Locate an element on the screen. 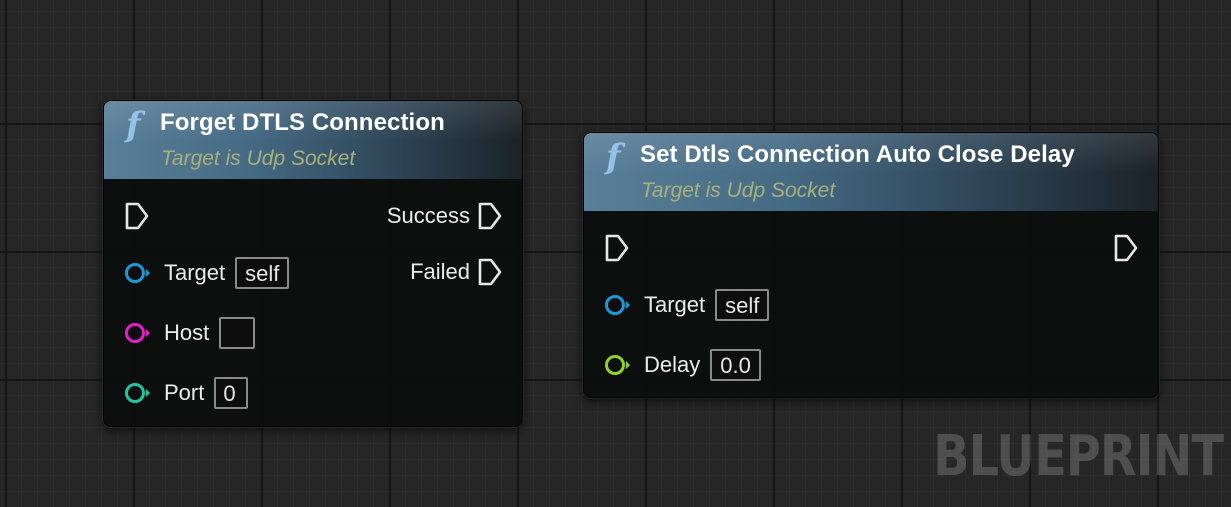 This screenshot has height=507, width=1231. exec-output-pin is located at coordinates (1126, 248).